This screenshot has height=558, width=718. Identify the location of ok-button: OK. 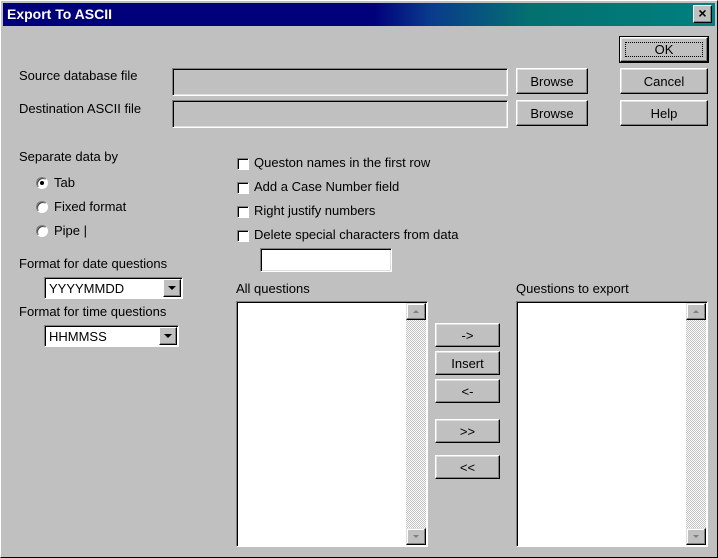
(664, 49).